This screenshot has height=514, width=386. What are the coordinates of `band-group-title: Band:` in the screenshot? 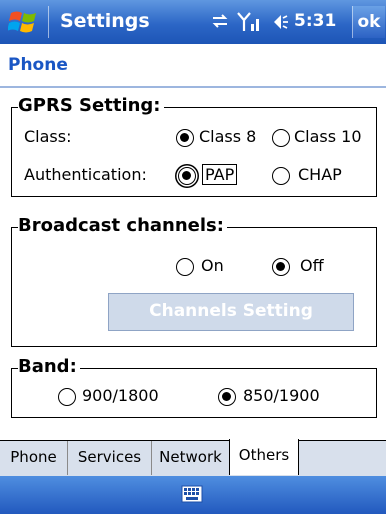 It's located at (49, 366).